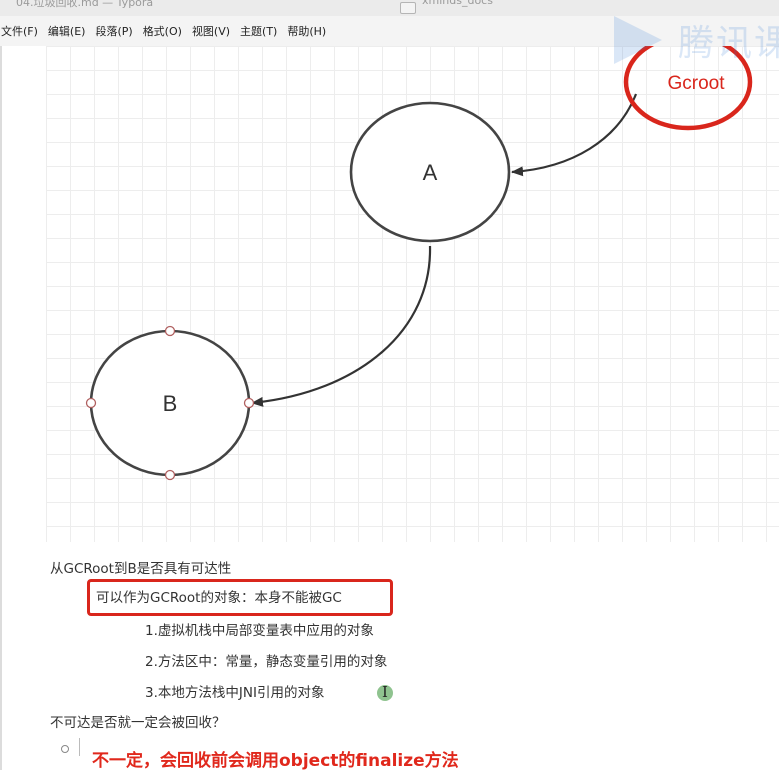  What do you see at coordinates (67, 31) in the screenshot?
I see `menu-edit: 编辑(E)` at bounding box center [67, 31].